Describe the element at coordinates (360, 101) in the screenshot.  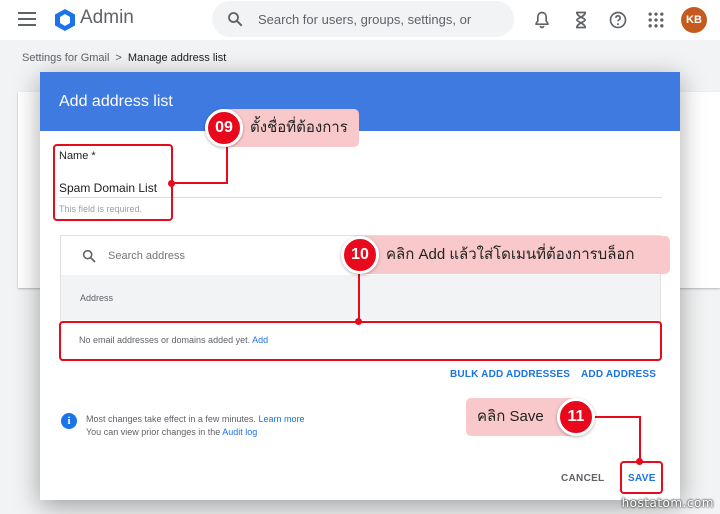
I see `dialog-header: Add address list` at that location.